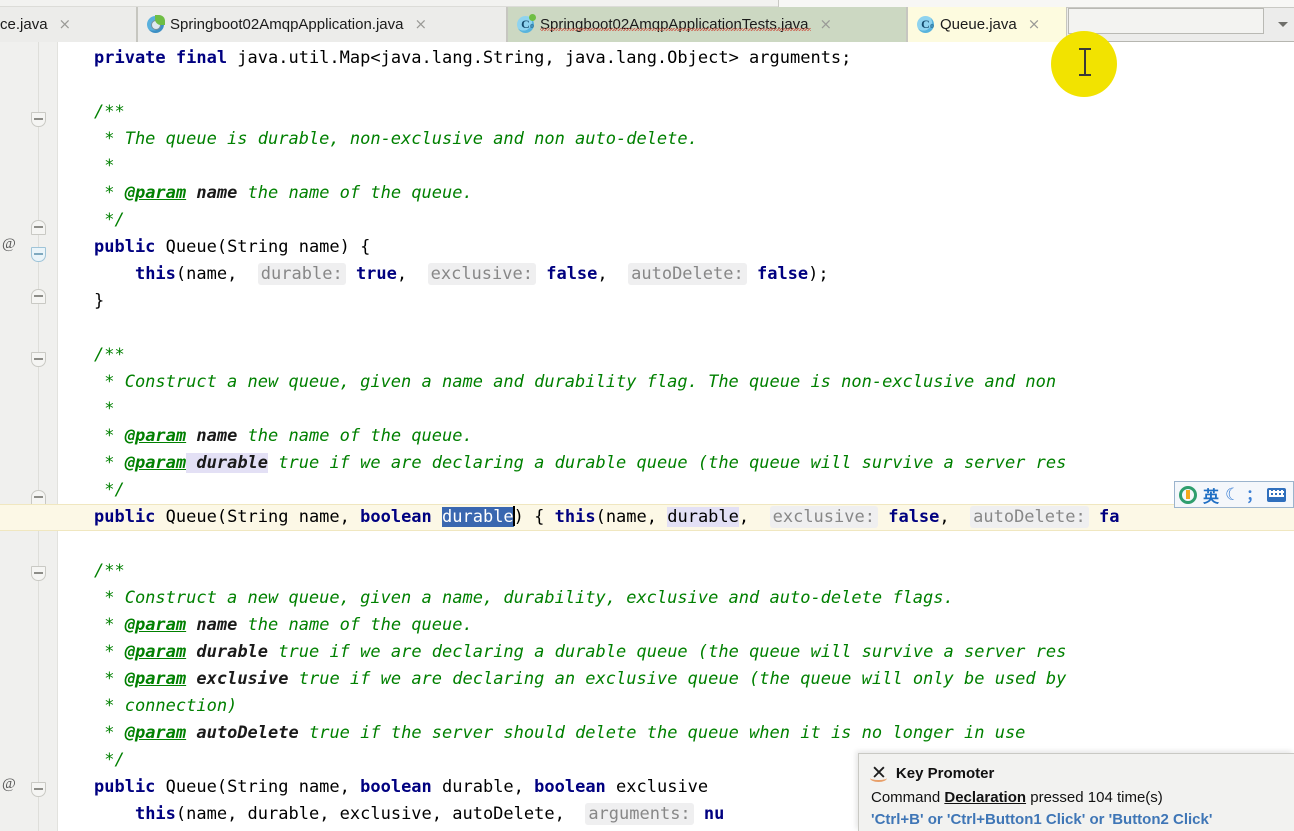 The image size is (1294, 831). I want to click on kp-message-prefix: Command, so click(908, 797).